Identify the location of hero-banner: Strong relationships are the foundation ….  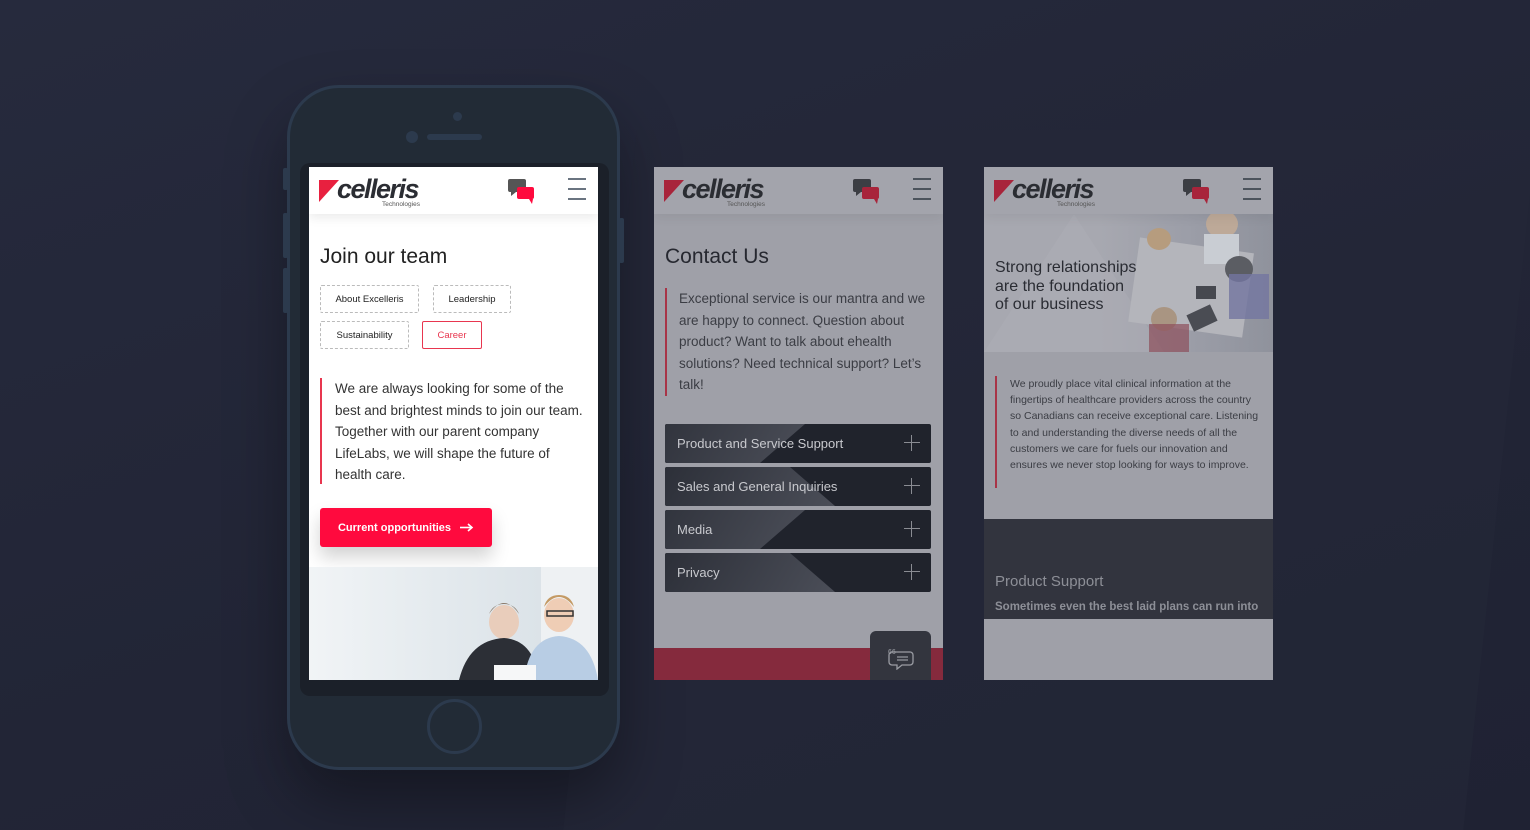
(1128, 283).